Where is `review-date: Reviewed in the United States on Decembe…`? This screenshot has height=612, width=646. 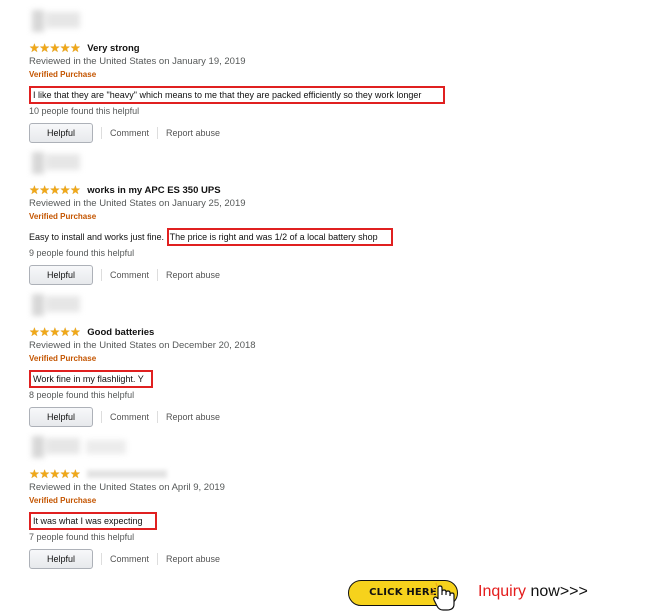 review-date: Reviewed in the United States on Decembe… is located at coordinates (142, 345).